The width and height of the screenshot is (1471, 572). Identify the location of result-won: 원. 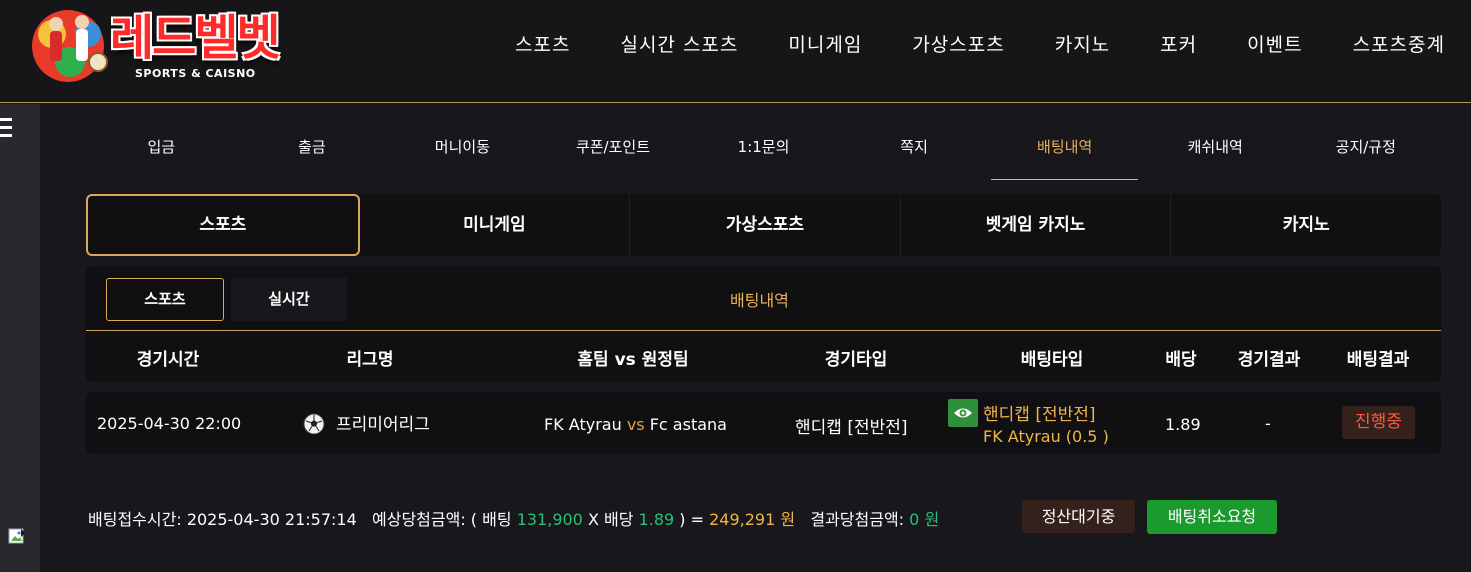
(932, 519).